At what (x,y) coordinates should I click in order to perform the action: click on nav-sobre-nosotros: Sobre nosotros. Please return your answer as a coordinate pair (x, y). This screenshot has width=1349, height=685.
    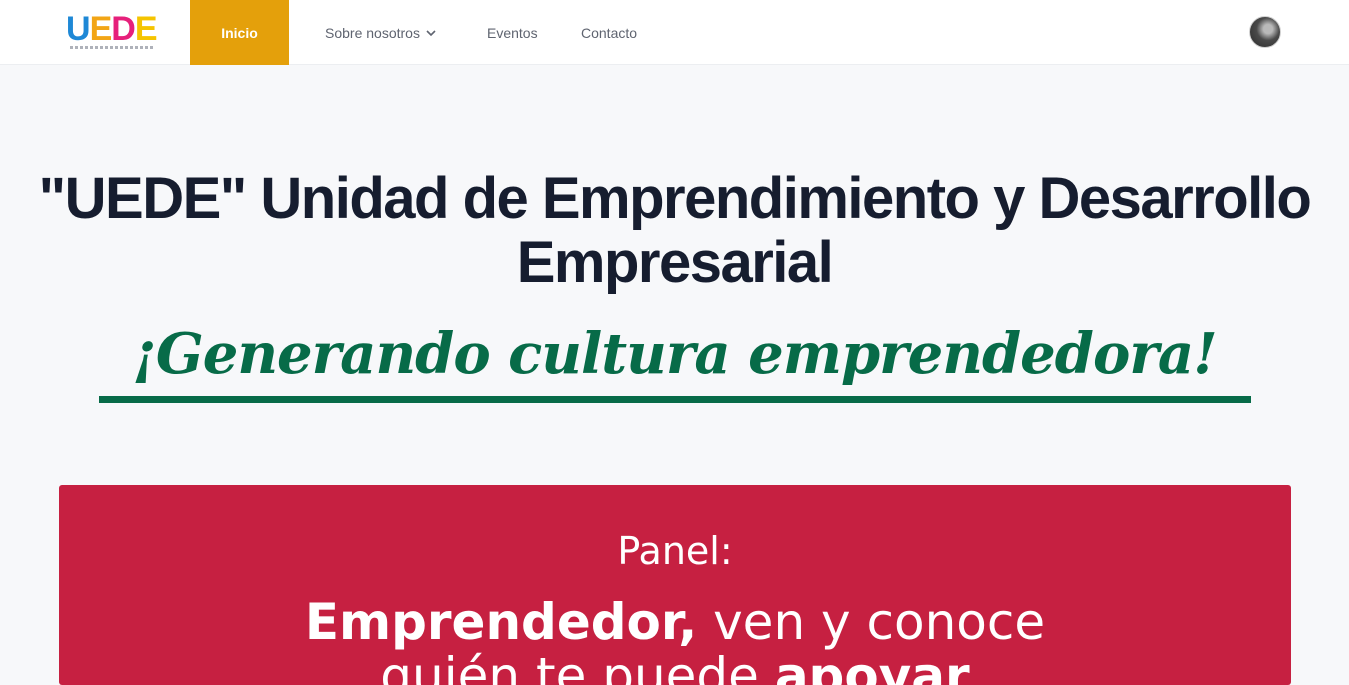
    Looking at the image, I should click on (380, 32).